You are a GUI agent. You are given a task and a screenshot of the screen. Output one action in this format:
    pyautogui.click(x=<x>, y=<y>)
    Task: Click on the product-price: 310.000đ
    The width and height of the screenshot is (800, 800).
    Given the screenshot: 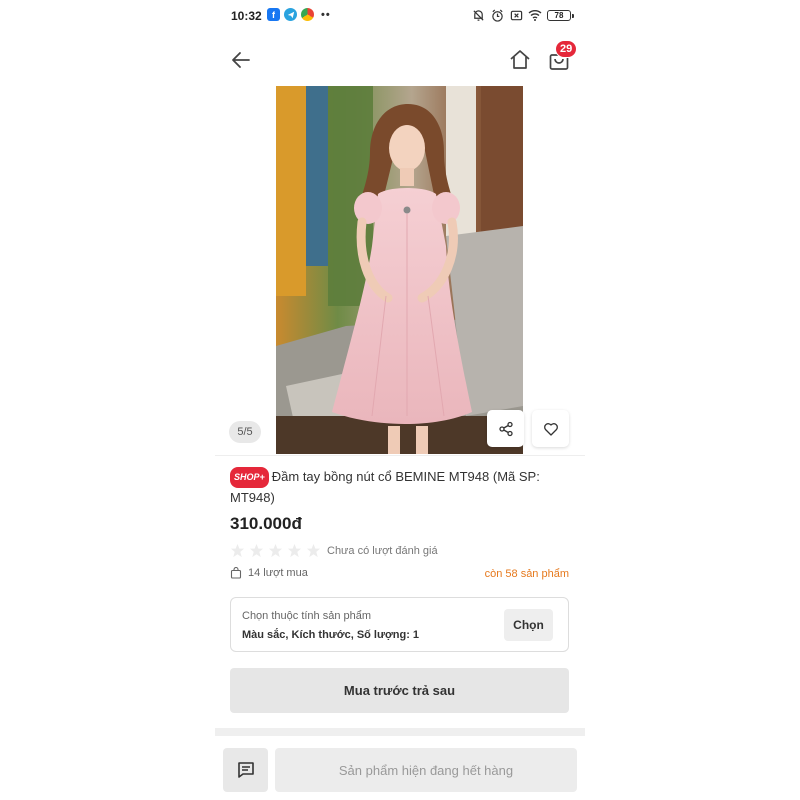 What is the action you would take?
    pyautogui.click(x=266, y=523)
    